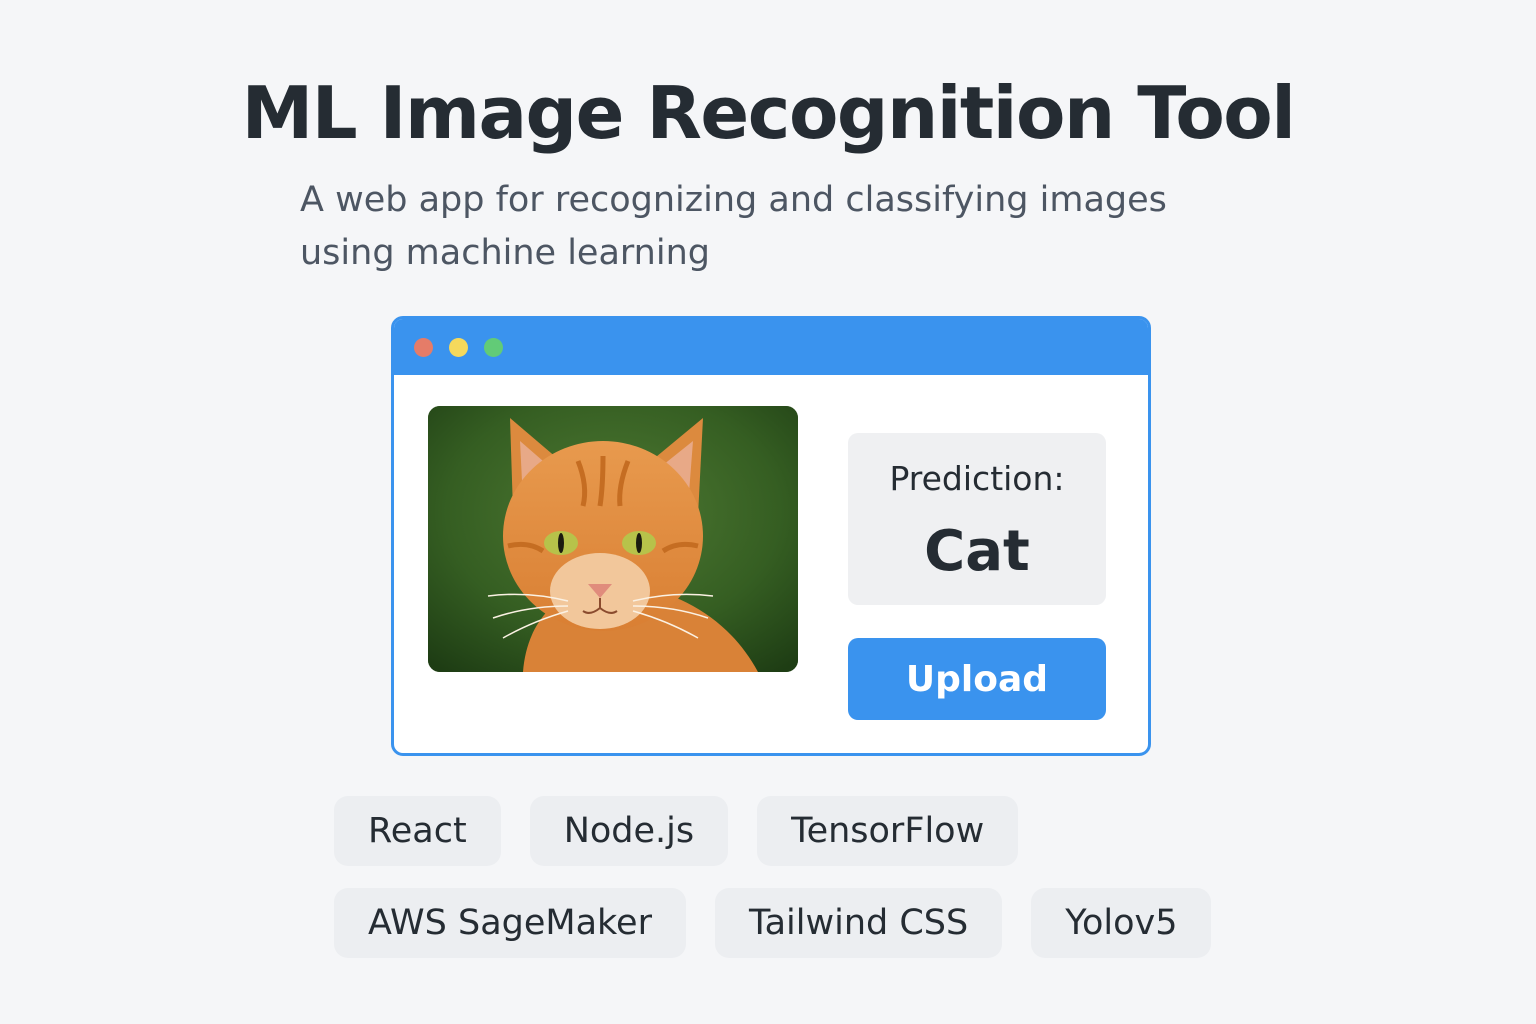 The height and width of the screenshot is (1024, 1536). I want to click on tag-react: React, so click(417, 831).